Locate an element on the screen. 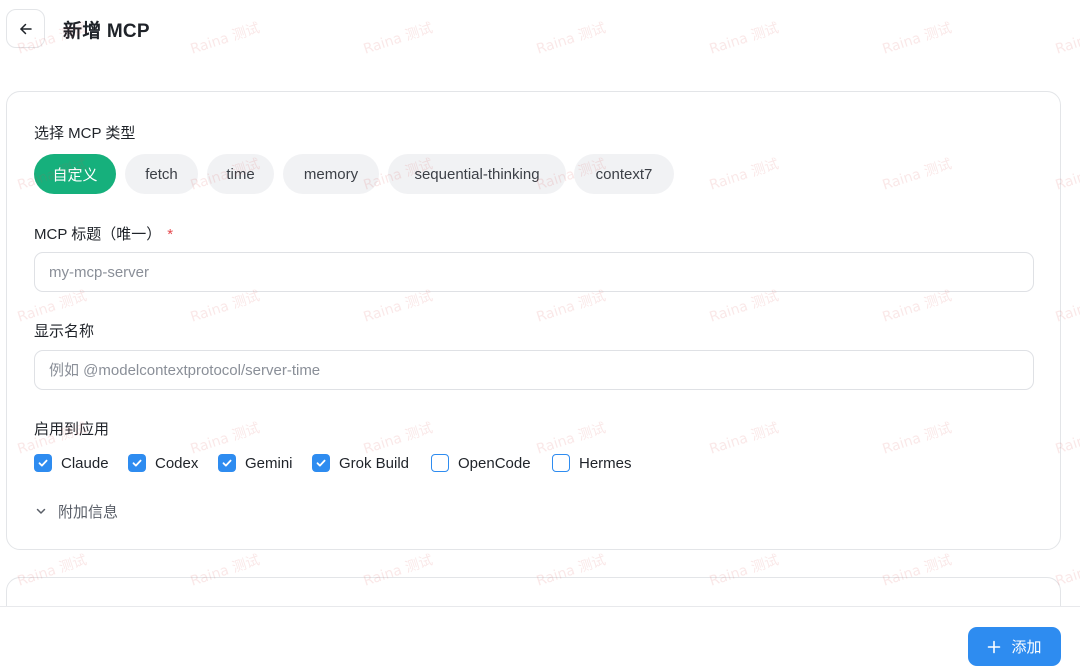 This screenshot has height=672, width=1080. chevron-down-icon is located at coordinates (41, 511).